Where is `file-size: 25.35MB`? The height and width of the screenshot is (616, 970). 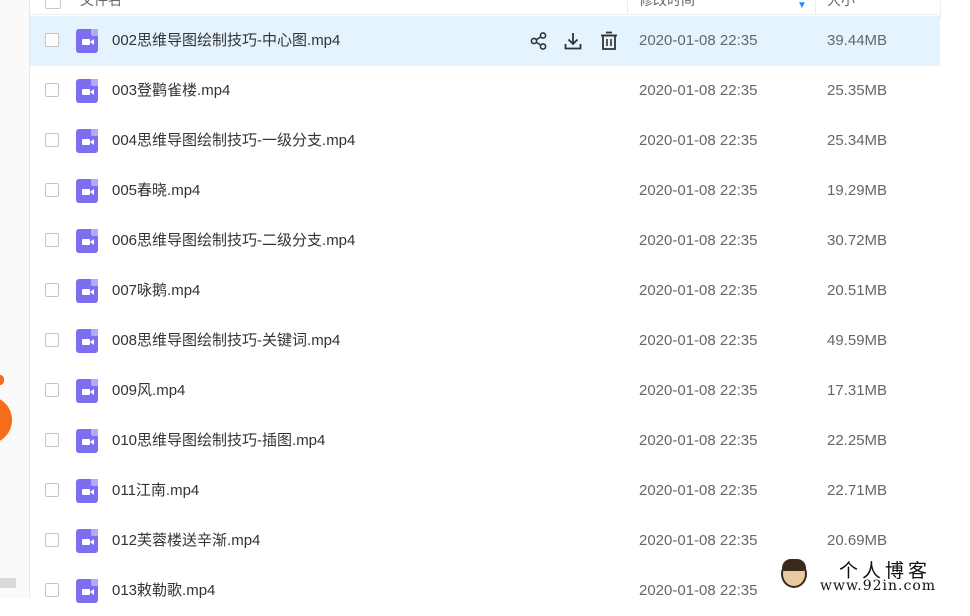 file-size: 25.35MB is located at coordinates (857, 90).